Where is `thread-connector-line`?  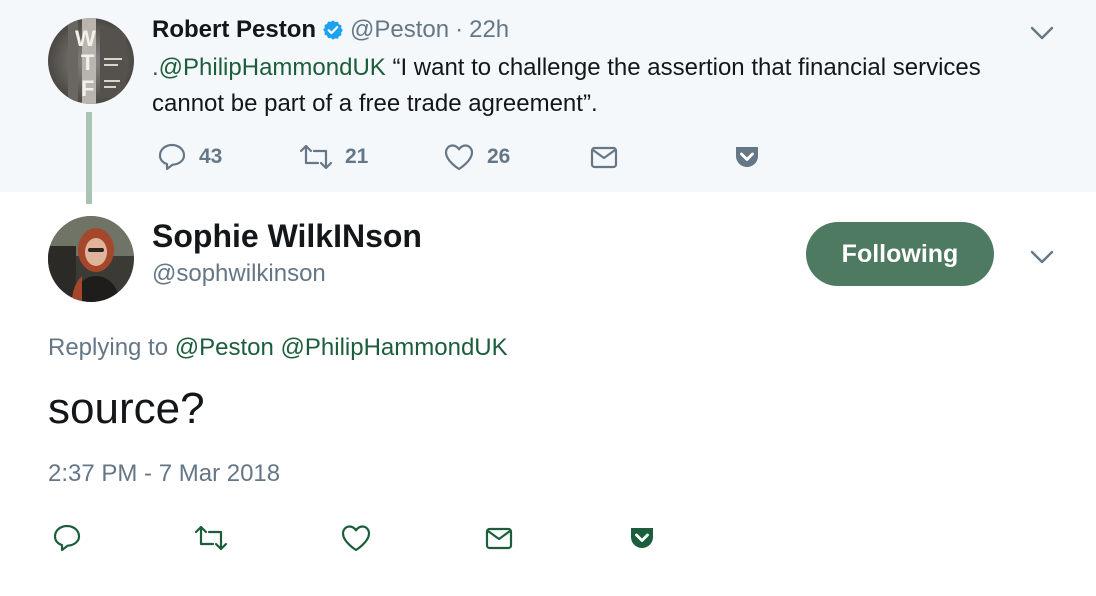 thread-connector-line is located at coordinates (89, 158).